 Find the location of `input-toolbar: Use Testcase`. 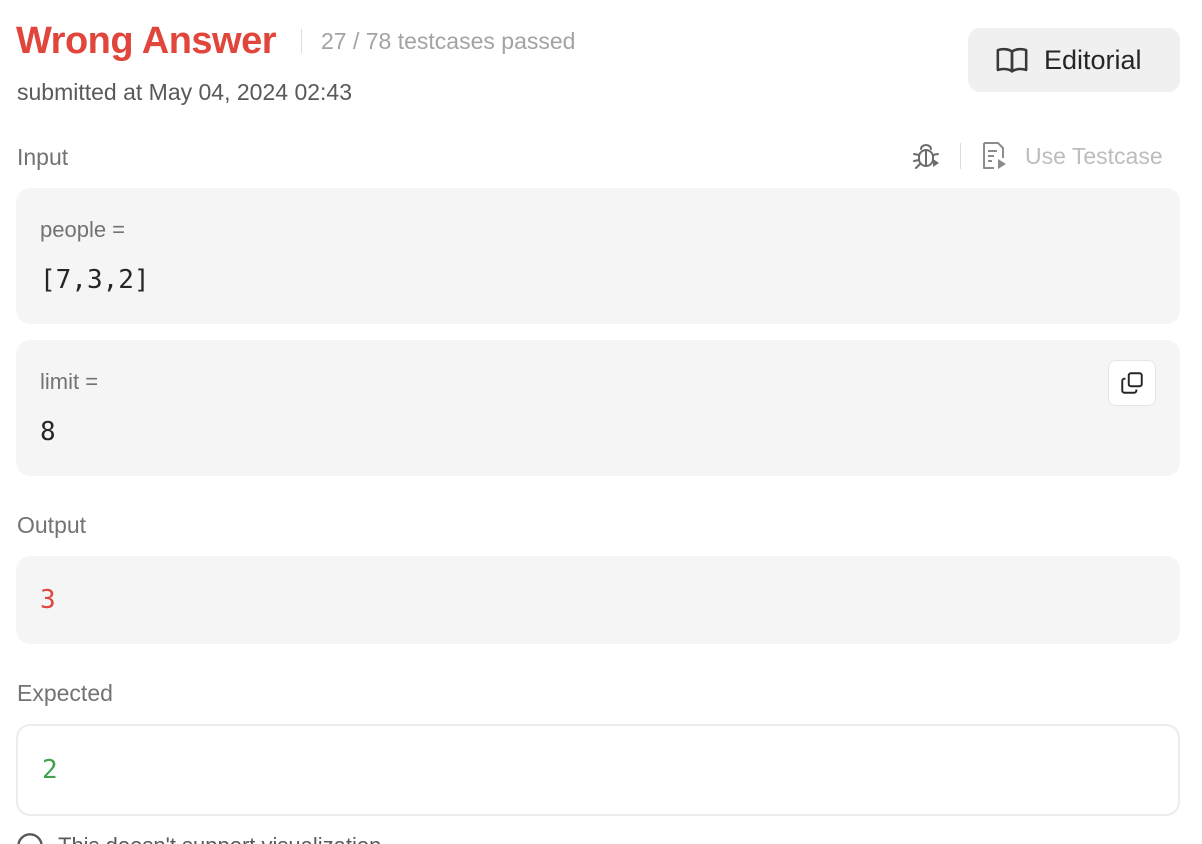

input-toolbar: Use Testcase is located at coordinates (1035, 156).